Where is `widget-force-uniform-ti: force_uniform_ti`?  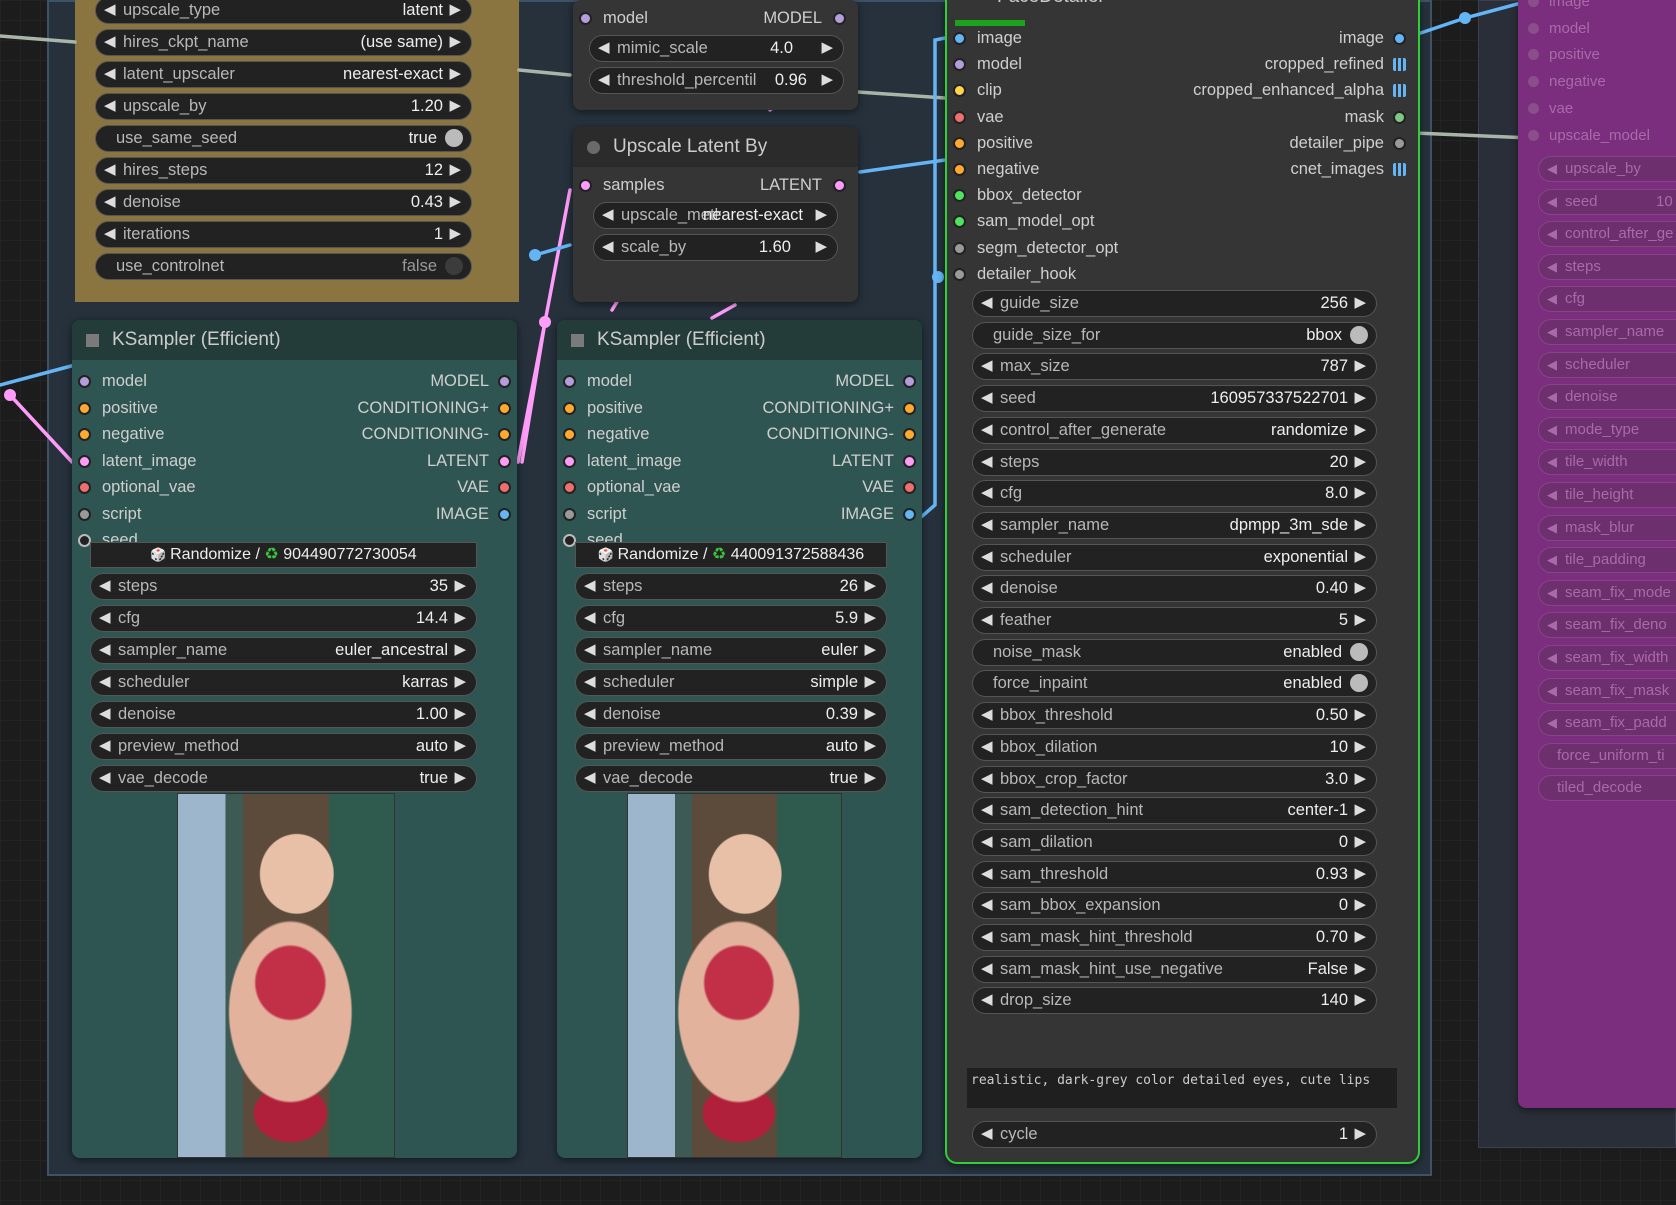 widget-force-uniform-ti: force_uniform_ti is located at coordinates (1607, 755).